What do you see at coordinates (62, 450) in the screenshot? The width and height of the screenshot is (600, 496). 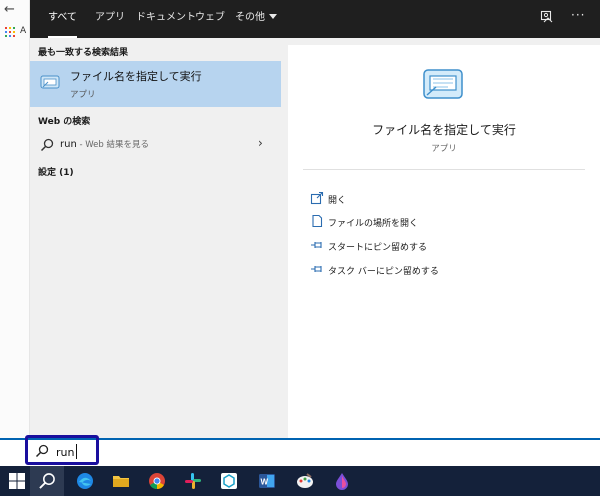 I see `annotation-highlight-box` at bounding box center [62, 450].